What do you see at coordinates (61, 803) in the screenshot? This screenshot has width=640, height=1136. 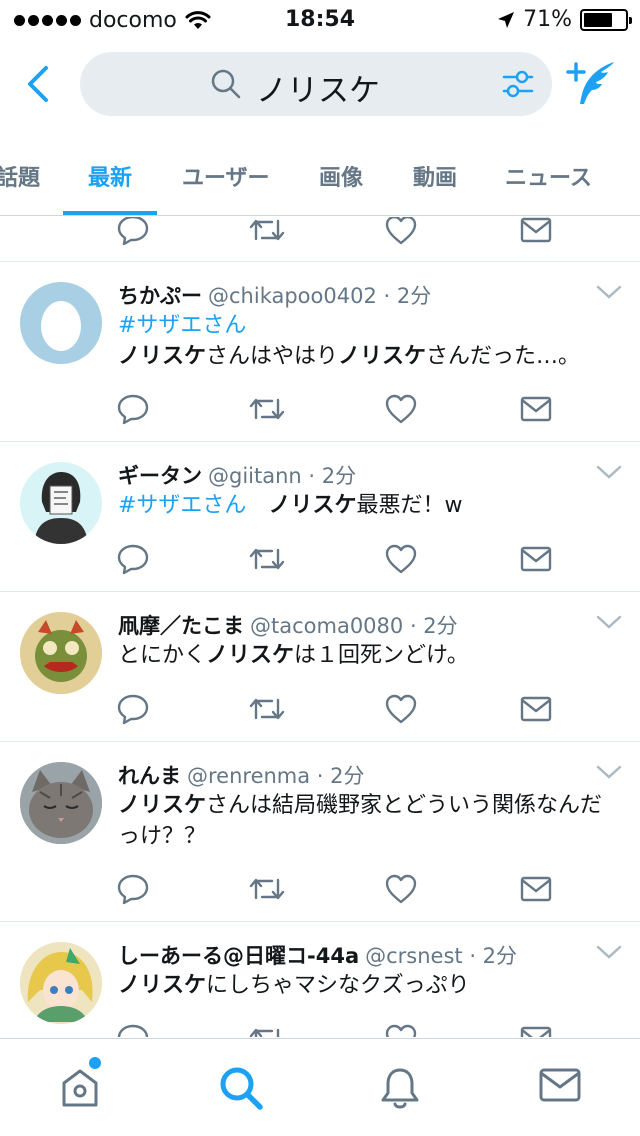 I see `avatar-cat` at bounding box center [61, 803].